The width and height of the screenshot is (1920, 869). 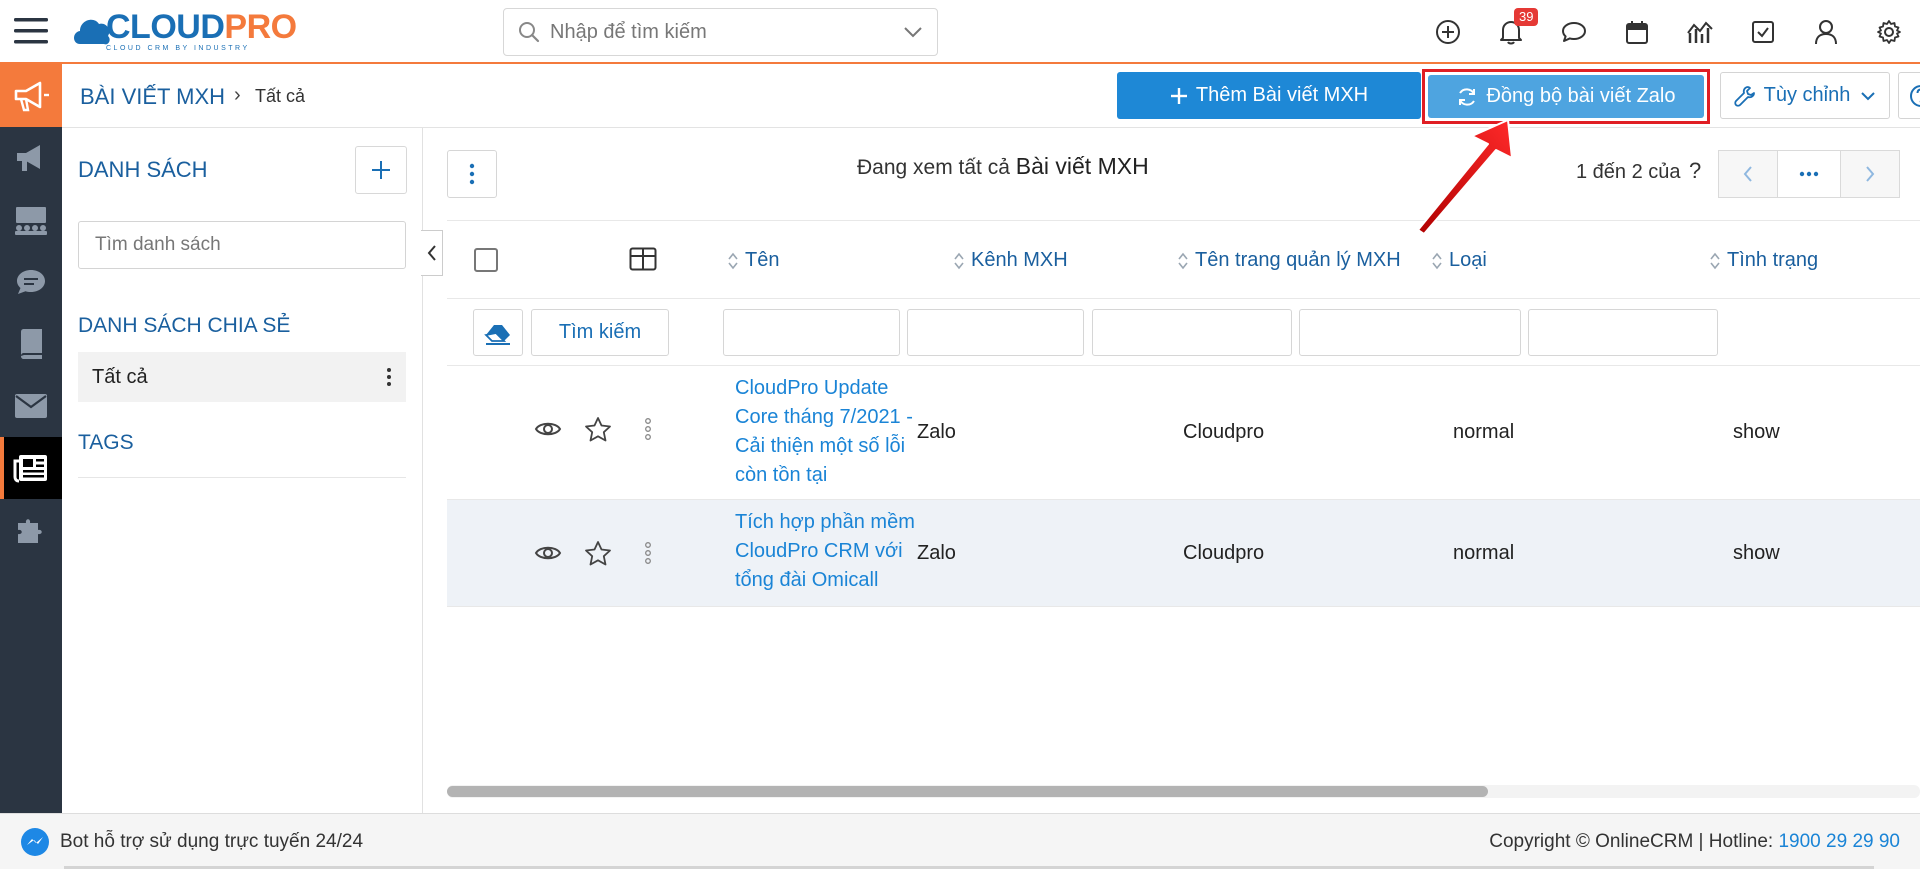 I want to click on list-item-all: Tất cả, so click(x=242, y=377).